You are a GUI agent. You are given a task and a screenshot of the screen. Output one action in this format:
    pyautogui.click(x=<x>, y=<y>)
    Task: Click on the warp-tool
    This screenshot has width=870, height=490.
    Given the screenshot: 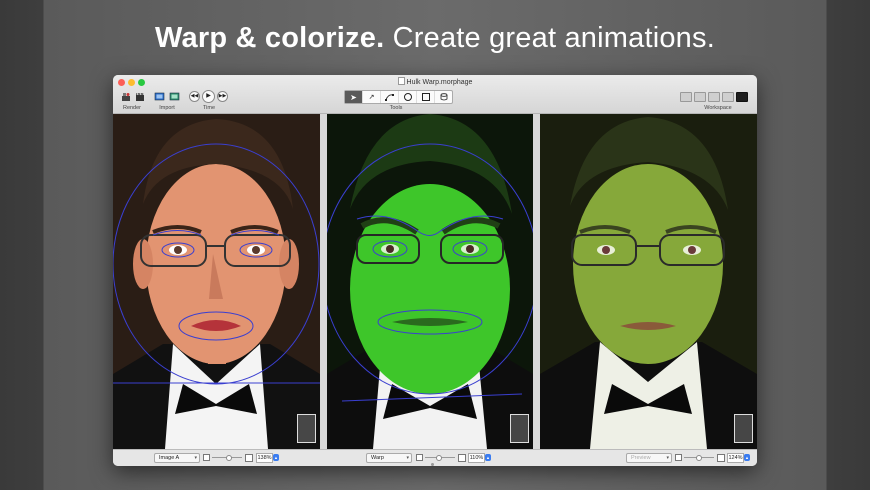 What is the action you would take?
    pyautogui.click(x=390, y=97)
    